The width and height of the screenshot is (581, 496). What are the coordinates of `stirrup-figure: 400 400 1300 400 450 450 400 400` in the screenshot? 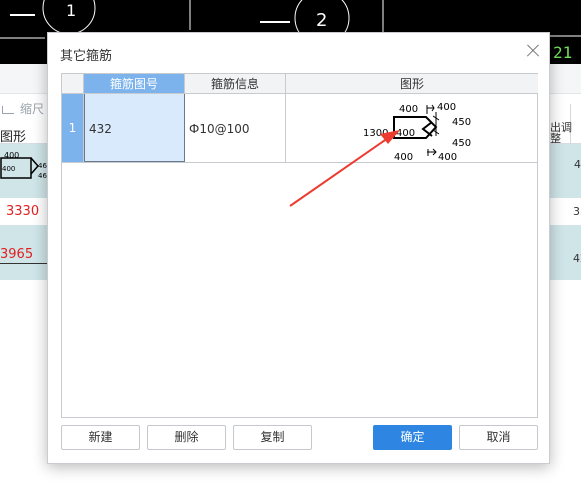 It's located at (417, 132).